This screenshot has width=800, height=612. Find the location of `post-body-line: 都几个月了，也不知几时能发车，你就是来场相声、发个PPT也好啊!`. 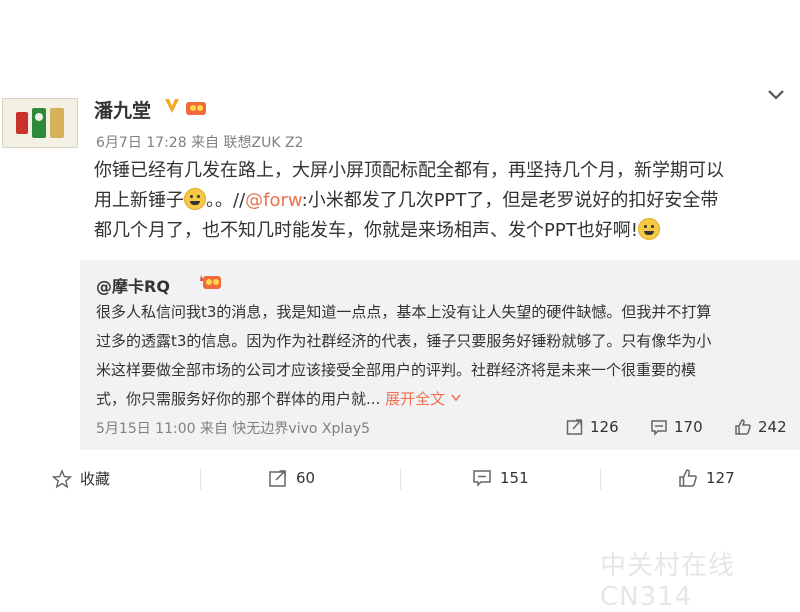

post-body-line: 都几个月了，也不知几时能发车，你就是来场相声、发个PPT也好啊! is located at coordinates (444, 231).